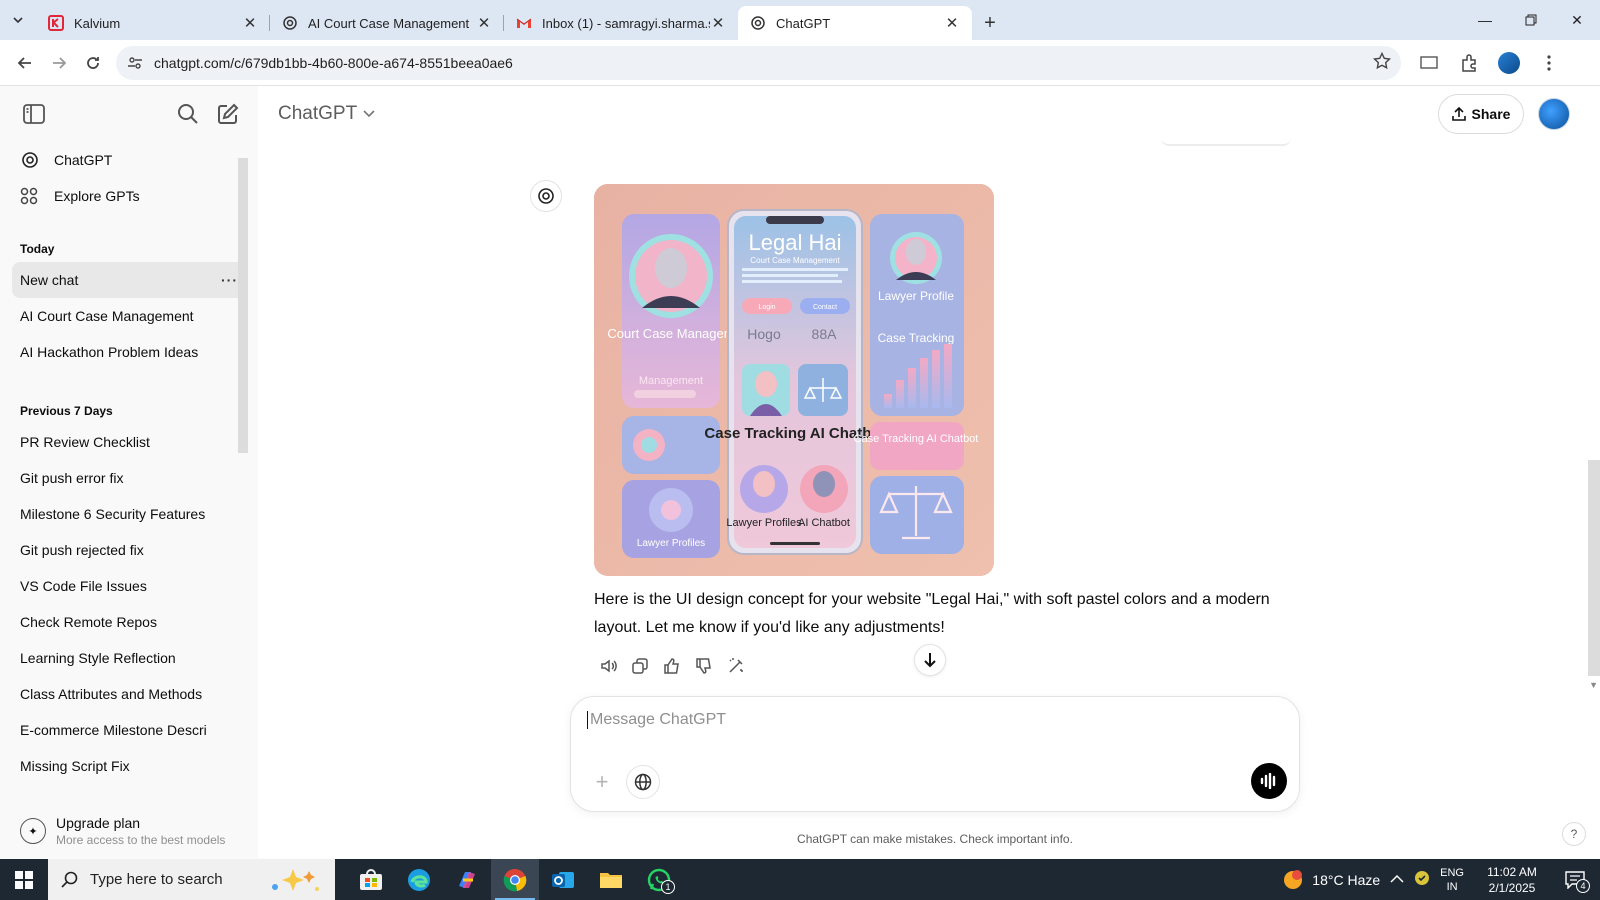 The image size is (1600, 900). I want to click on sidebar-link-chatgpt: ChatGPT, so click(129, 160).